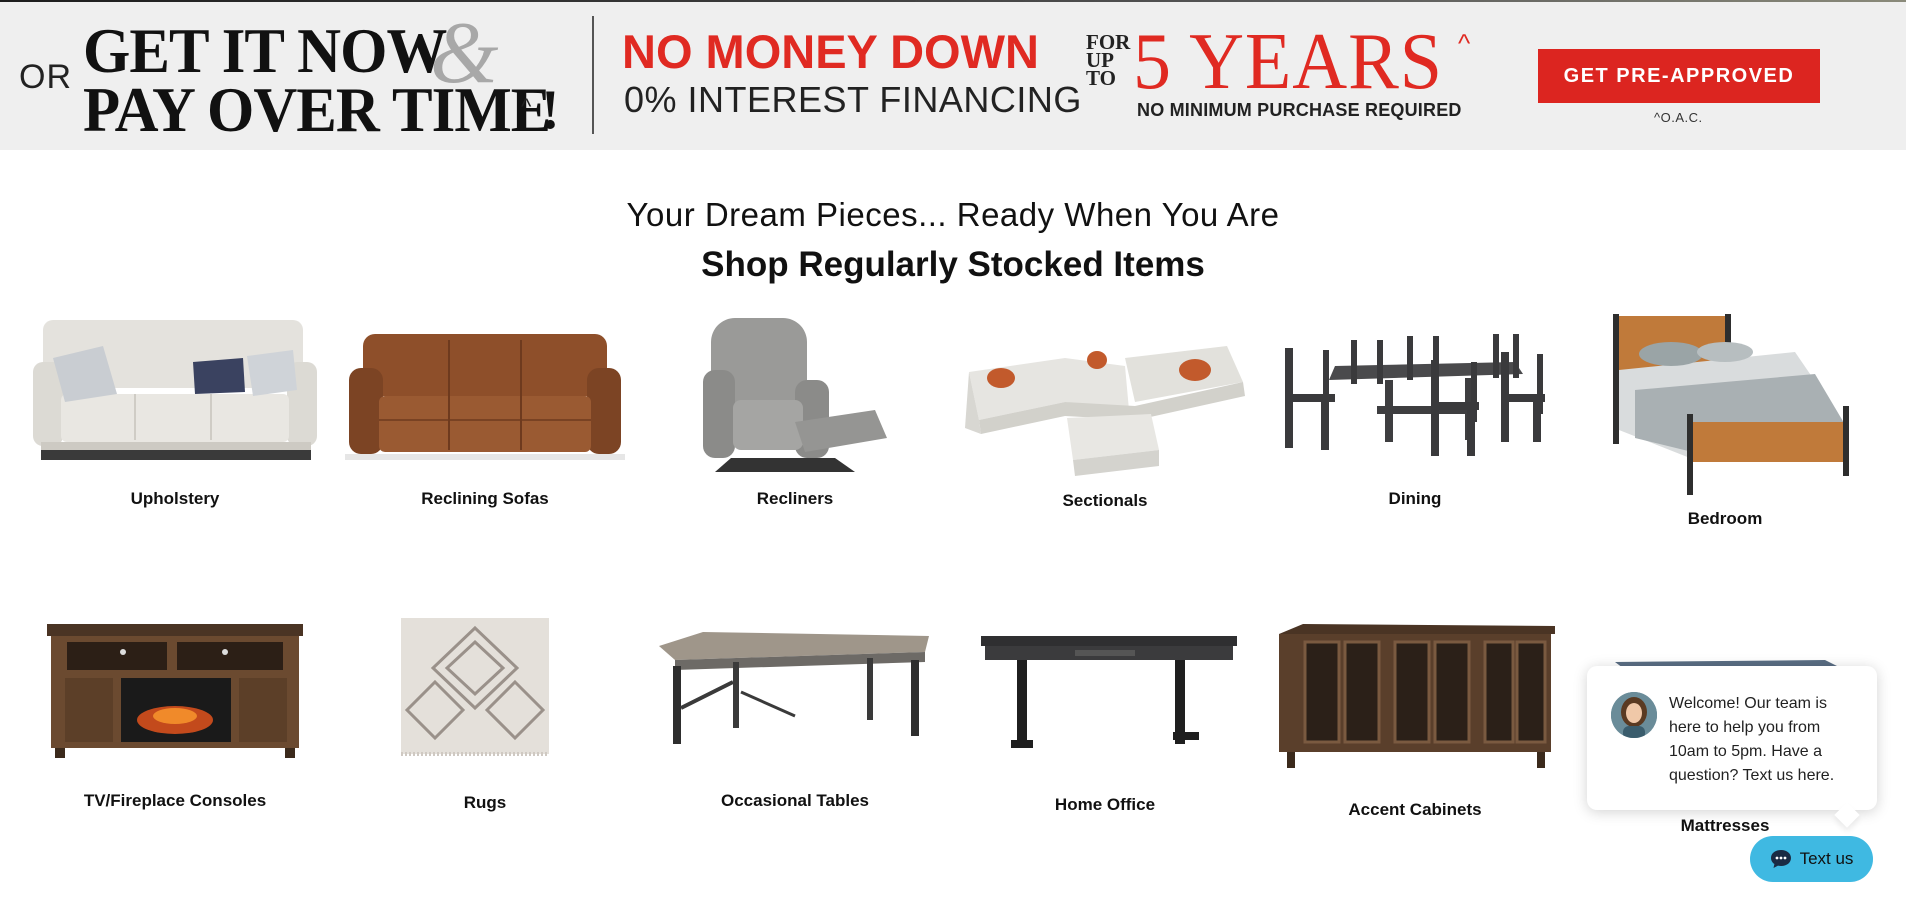  What do you see at coordinates (1634, 715) in the screenshot?
I see `chat-agent-avatar` at bounding box center [1634, 715].